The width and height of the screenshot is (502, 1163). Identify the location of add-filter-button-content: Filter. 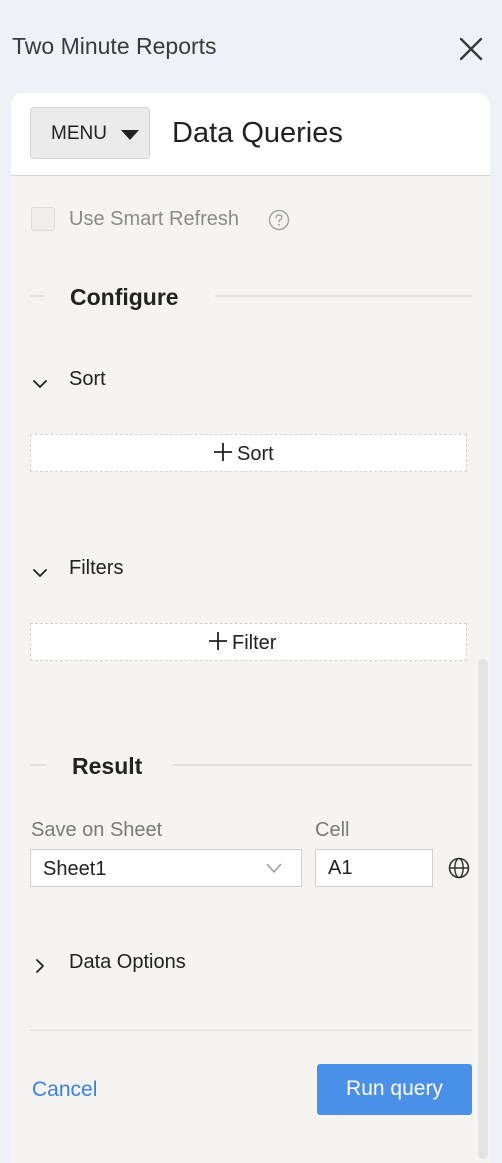
(242, 643).